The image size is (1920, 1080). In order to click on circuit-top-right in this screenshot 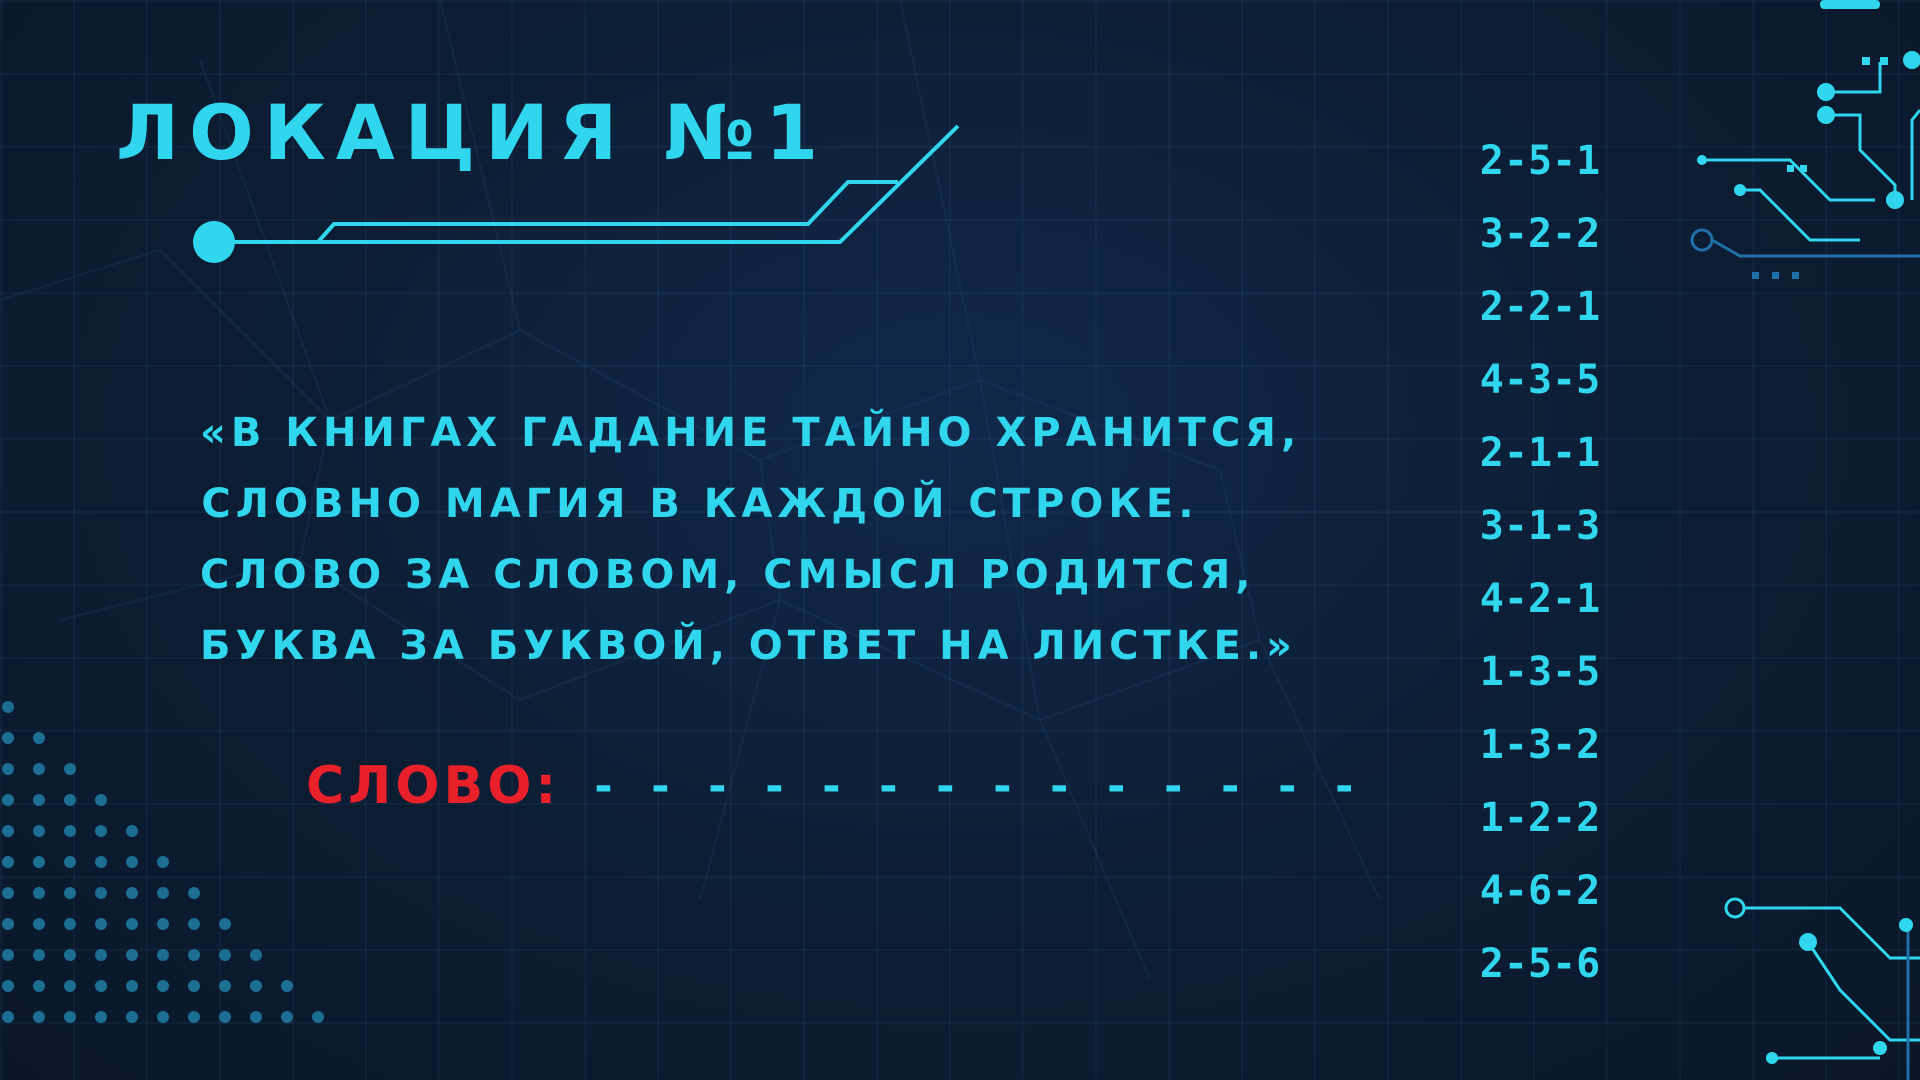, I will do `click(1811, 160)`.